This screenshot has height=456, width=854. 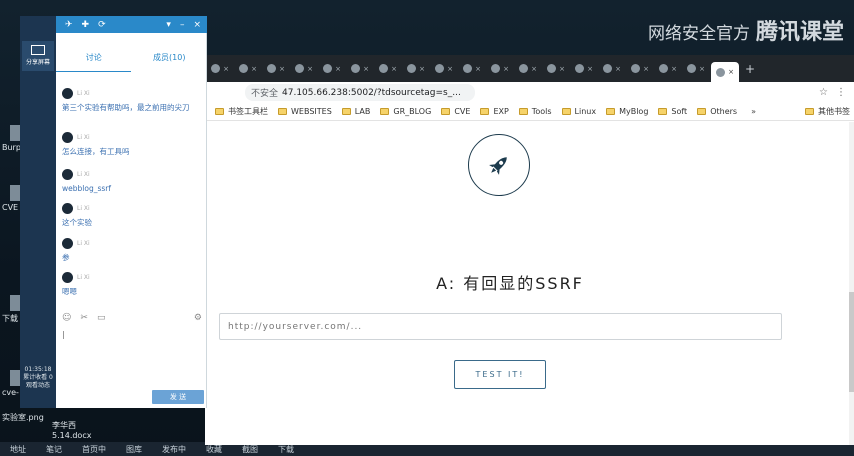 I want to click on taskbar-item: 截图, so click(x=250, y=449).